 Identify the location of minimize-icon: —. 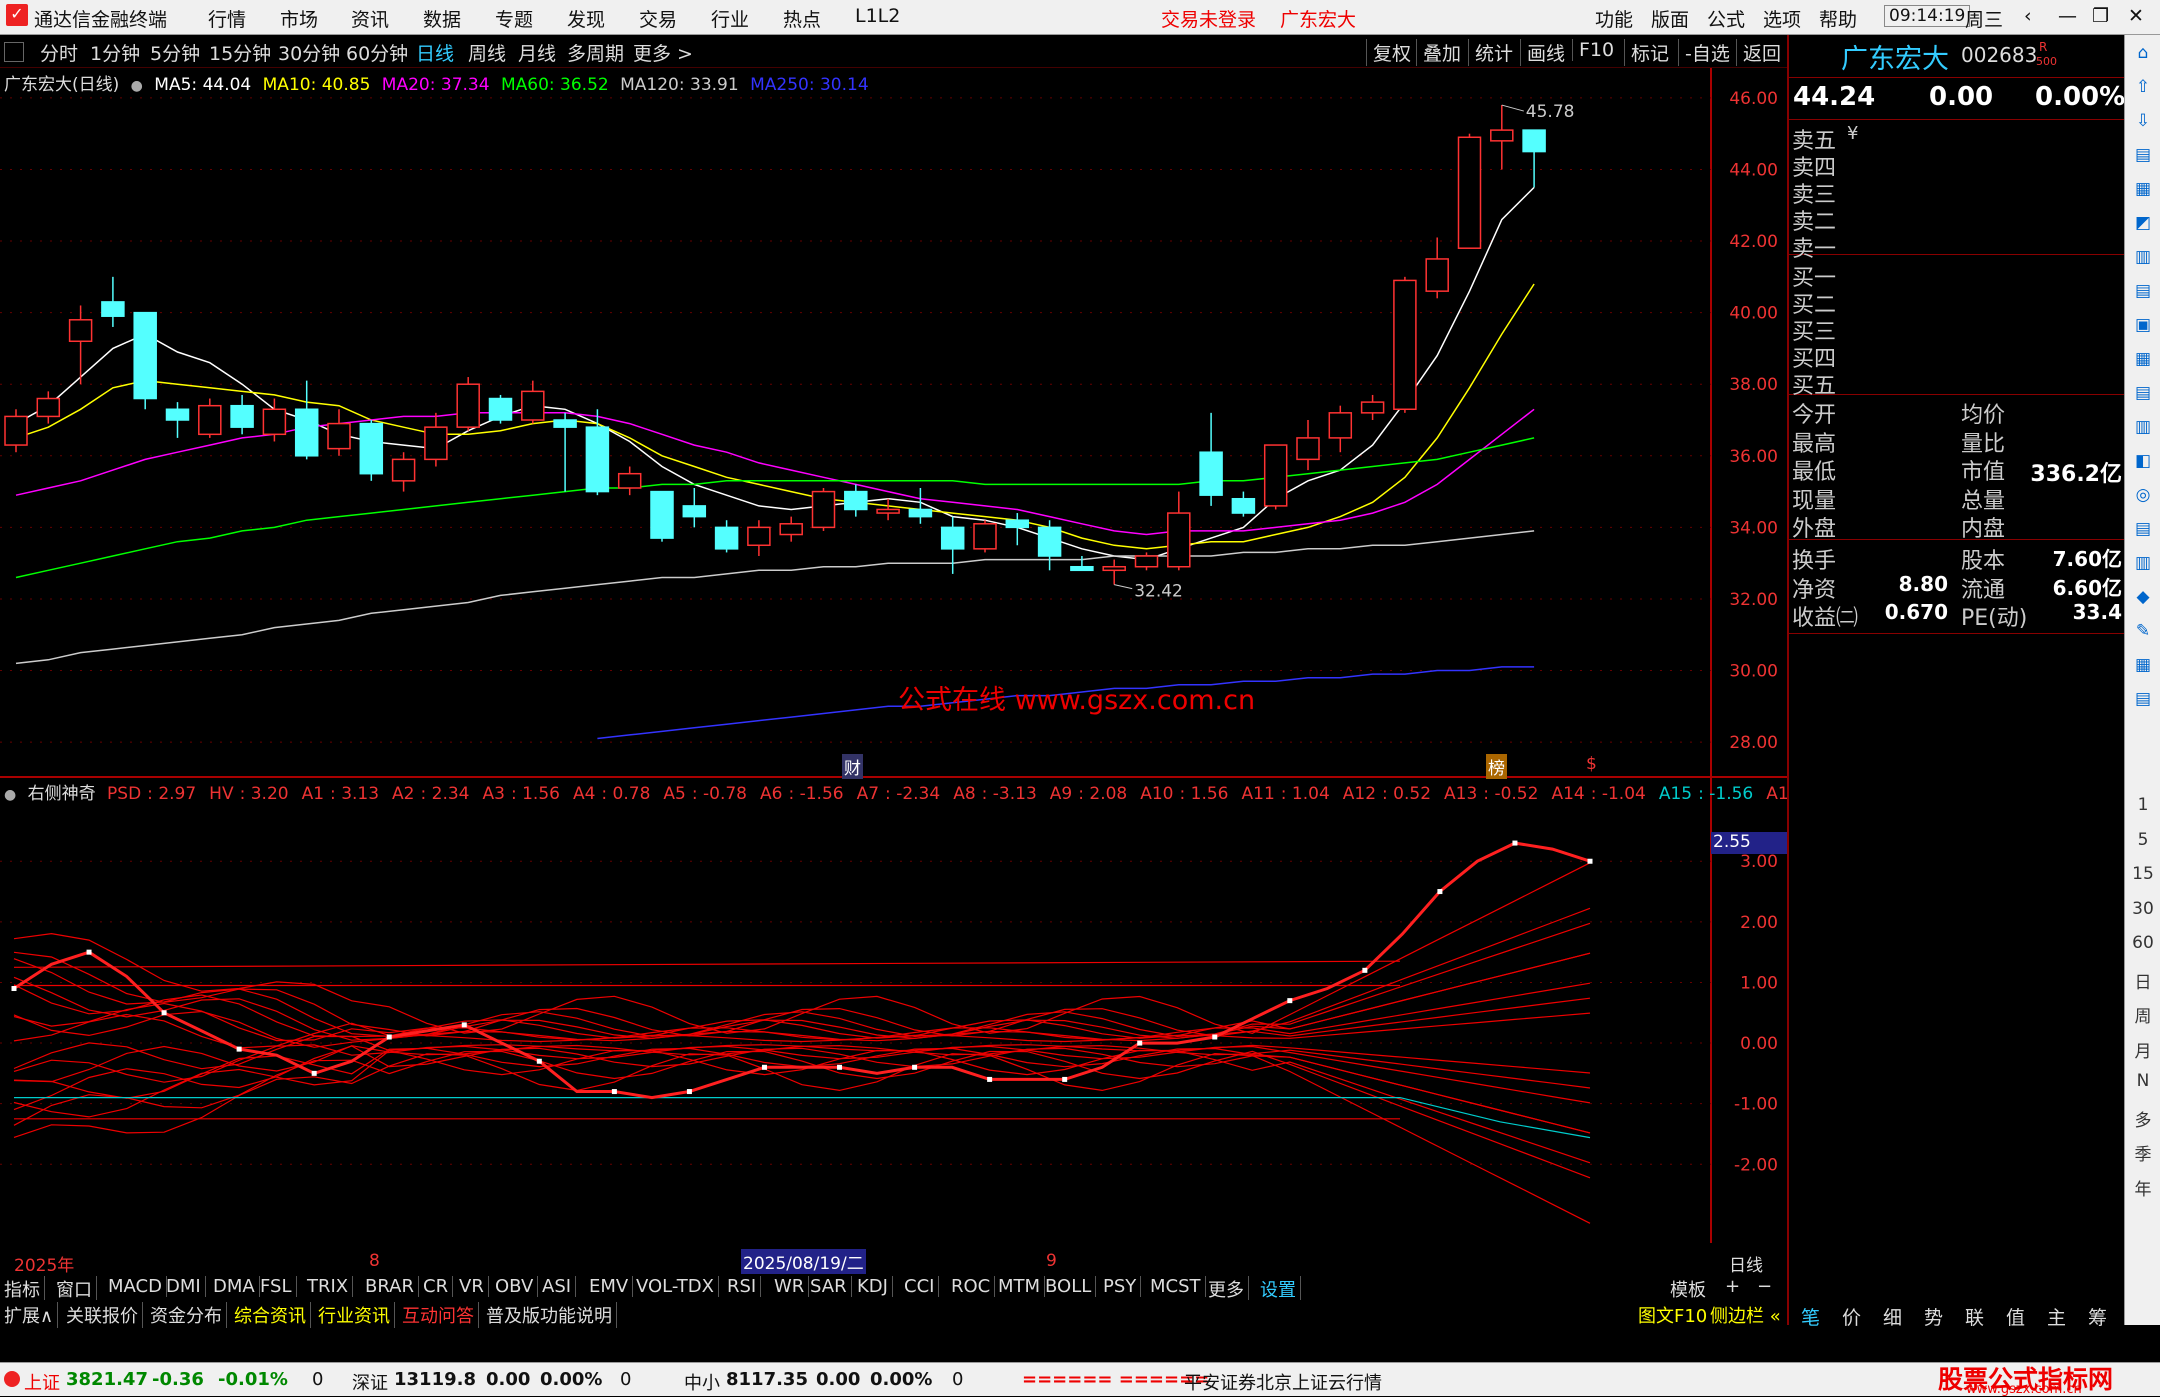
(2067, 16).